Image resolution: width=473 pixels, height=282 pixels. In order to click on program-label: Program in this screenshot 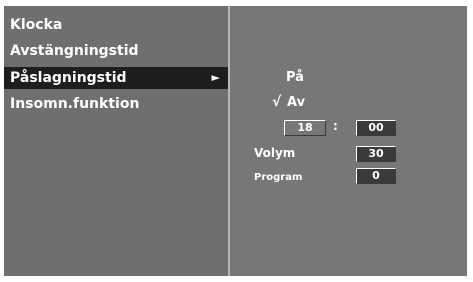, I will do `click(278, 177)`.